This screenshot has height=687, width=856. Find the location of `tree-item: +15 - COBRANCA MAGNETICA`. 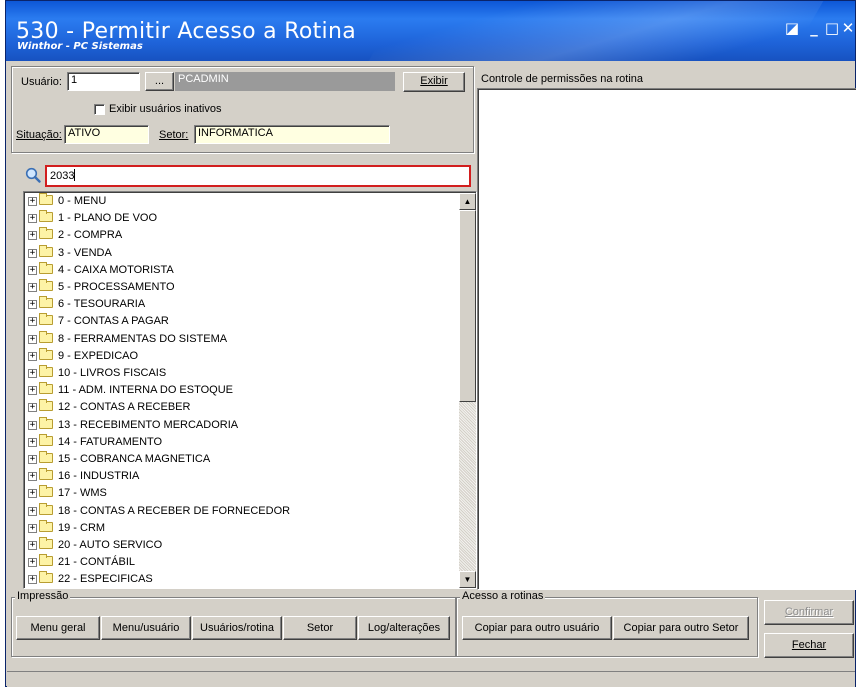

tree-item: +15 - COBRANCA MAGNETICA is located at coordinates (119, 458).